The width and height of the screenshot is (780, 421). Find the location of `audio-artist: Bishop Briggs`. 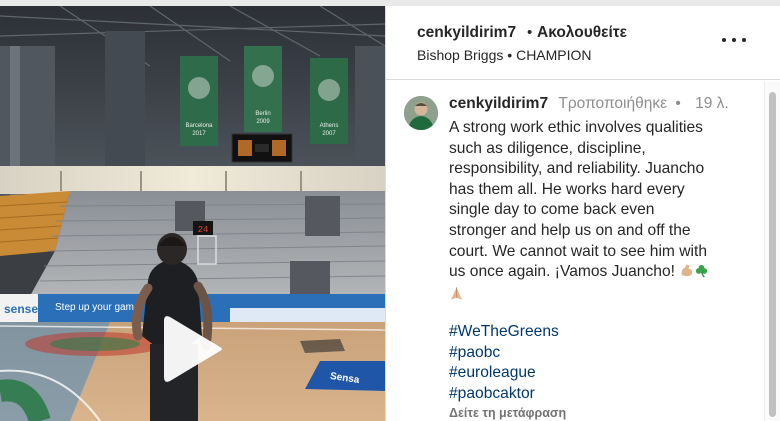

audio-artist: Bishop Briggs is located at coordinates (460, 55).